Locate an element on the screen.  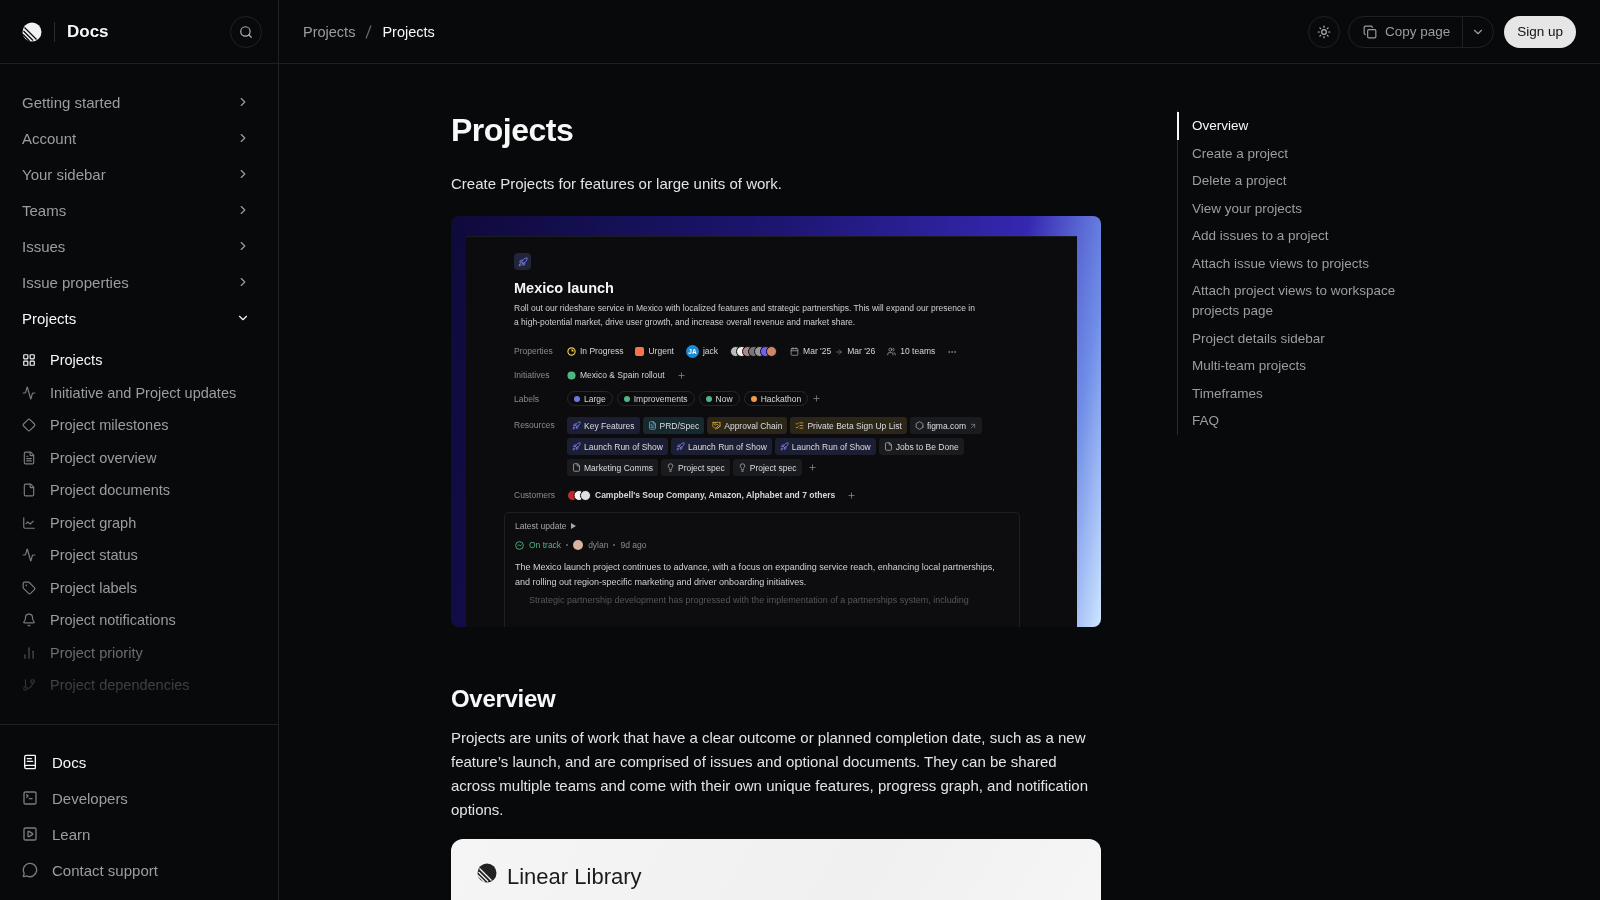
bell-icon is located at coordinates (29, 620).